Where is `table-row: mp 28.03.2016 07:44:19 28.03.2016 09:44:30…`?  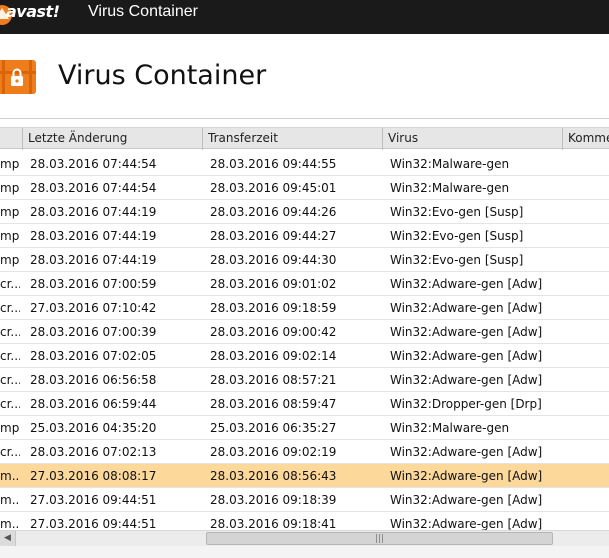
table-row: mp 28.03.2016 07:44:19 28.03.2016 09:44:30… is located at coordinates (304, 260).